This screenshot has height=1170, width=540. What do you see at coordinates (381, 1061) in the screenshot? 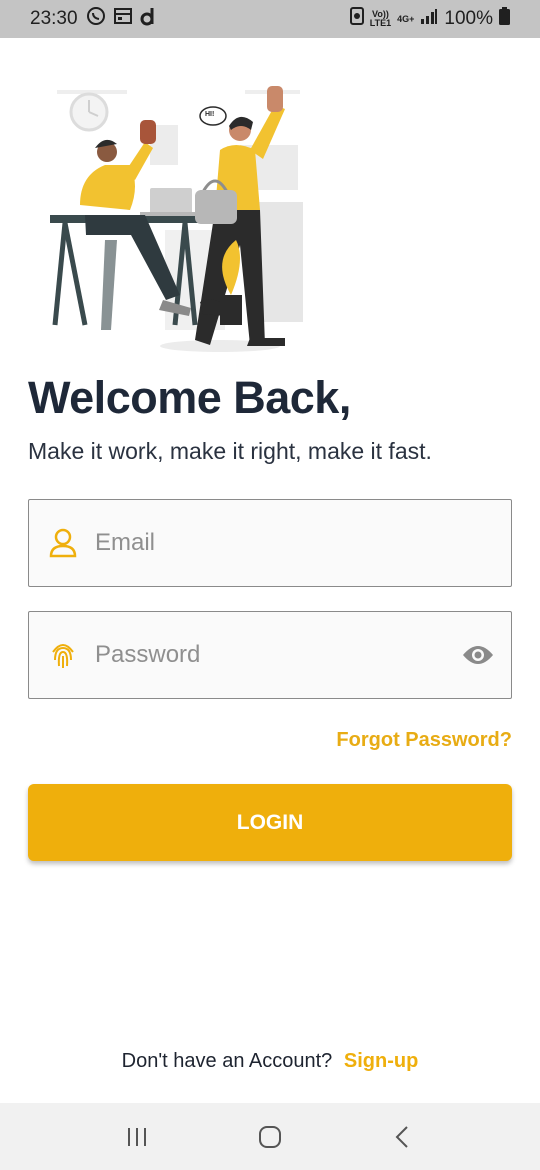
I see `signup-link: Sign-up` at bounding box center [381, 1061].